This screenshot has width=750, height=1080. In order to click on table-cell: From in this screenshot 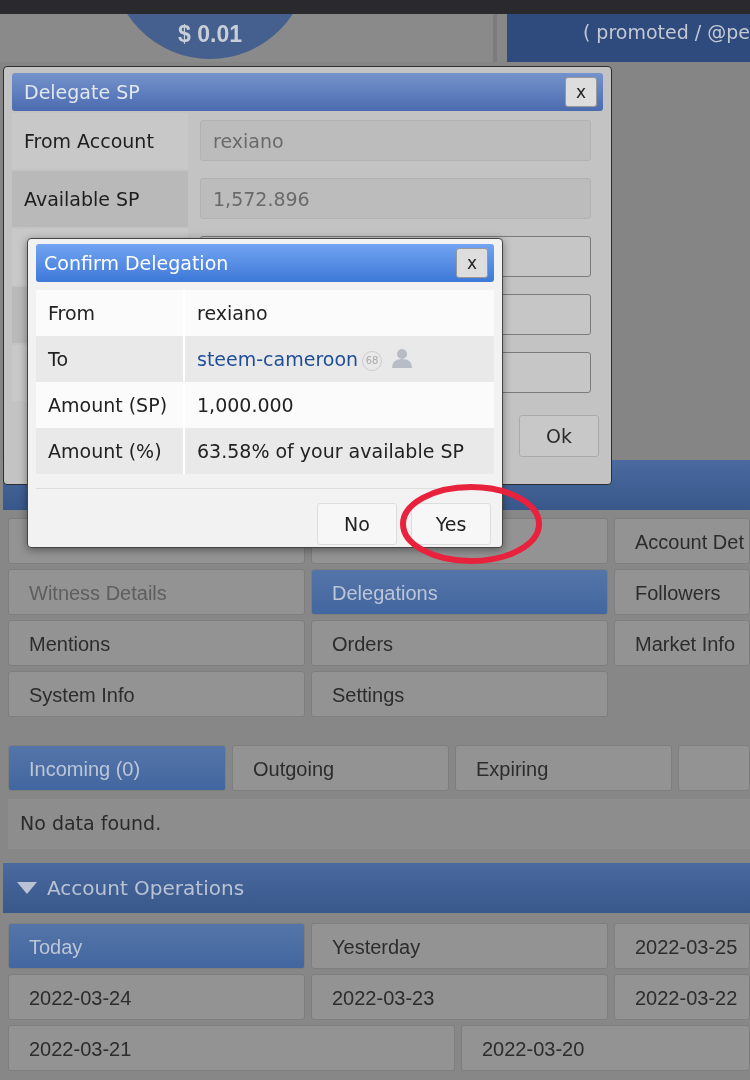, I will do `click(110, 313)`.